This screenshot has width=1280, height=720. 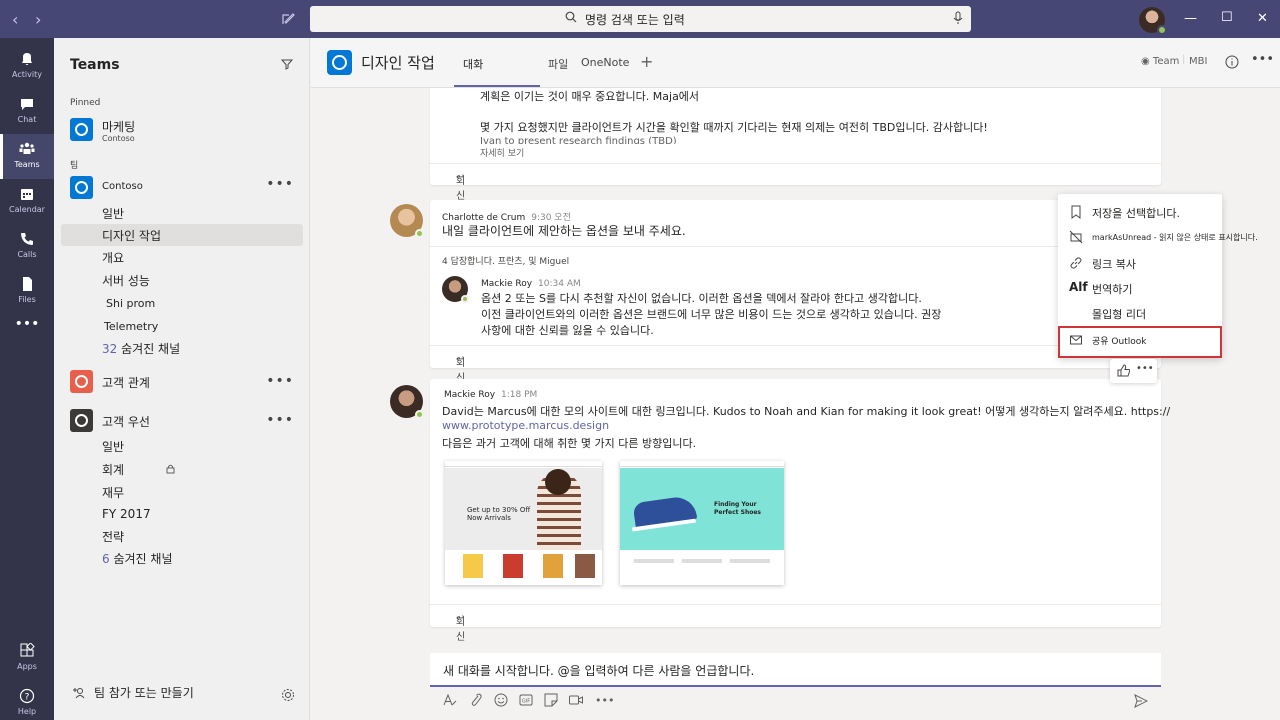 I want to click on compose-box: 새 대화를 시작합니다. @을 입력하여 다른 사람을 언급합니다., so click(x=795, y=670).